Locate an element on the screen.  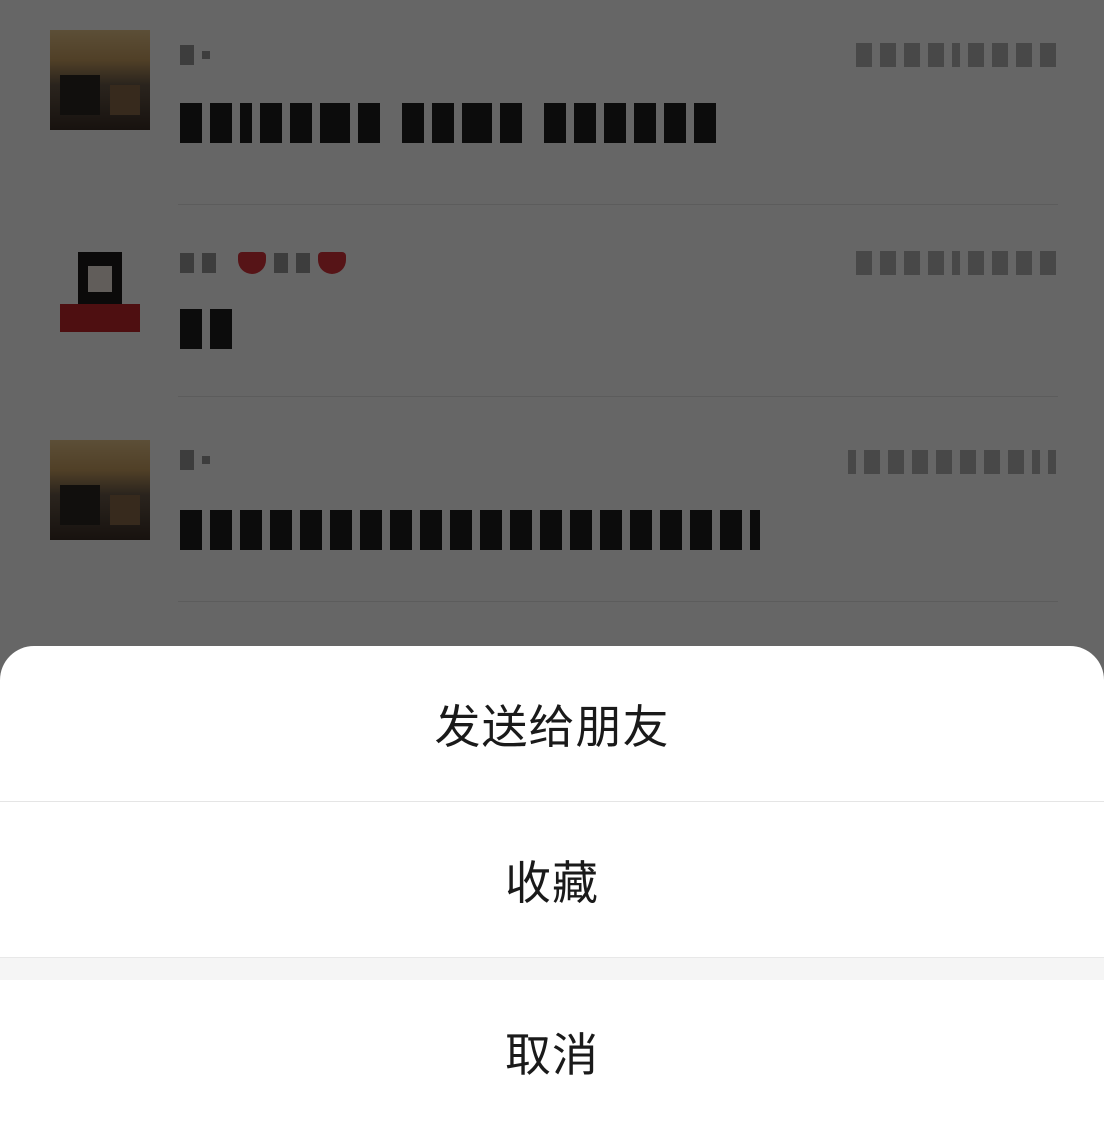
group-separator is located at coordinates (552, 968).